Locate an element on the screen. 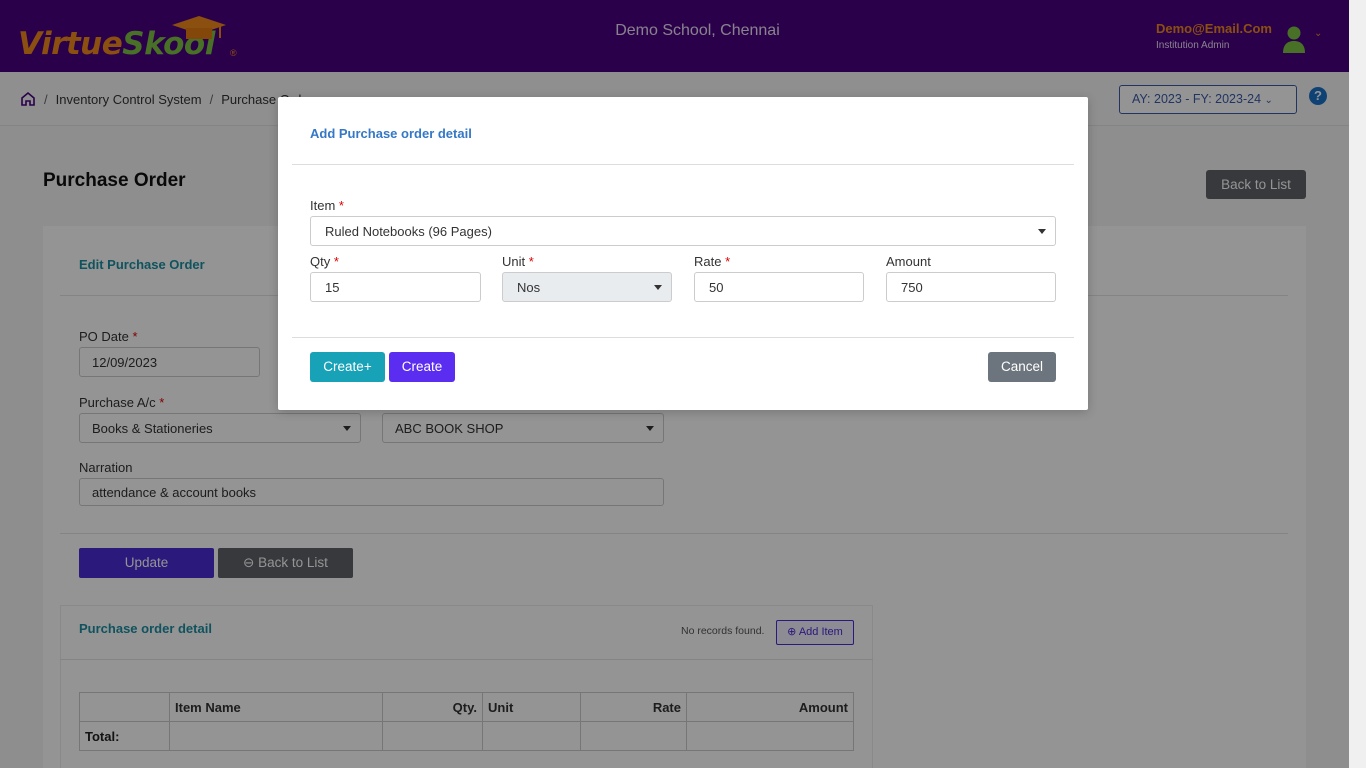  rate-label: Rate * is located at coordinates (712, 261).